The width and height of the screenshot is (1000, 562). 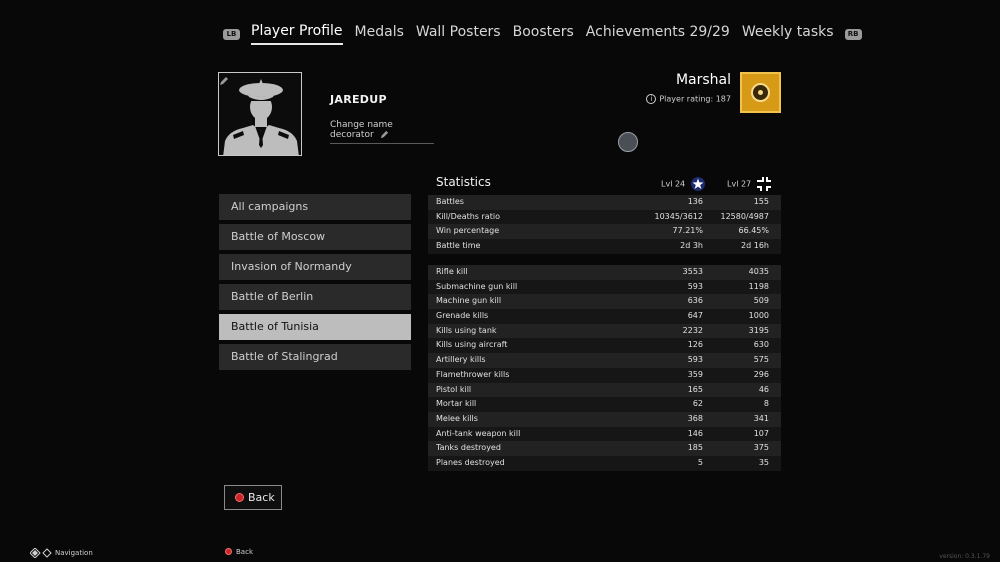 I want to click on rb-bumper-icon: RB, so click(x=853, y=34).